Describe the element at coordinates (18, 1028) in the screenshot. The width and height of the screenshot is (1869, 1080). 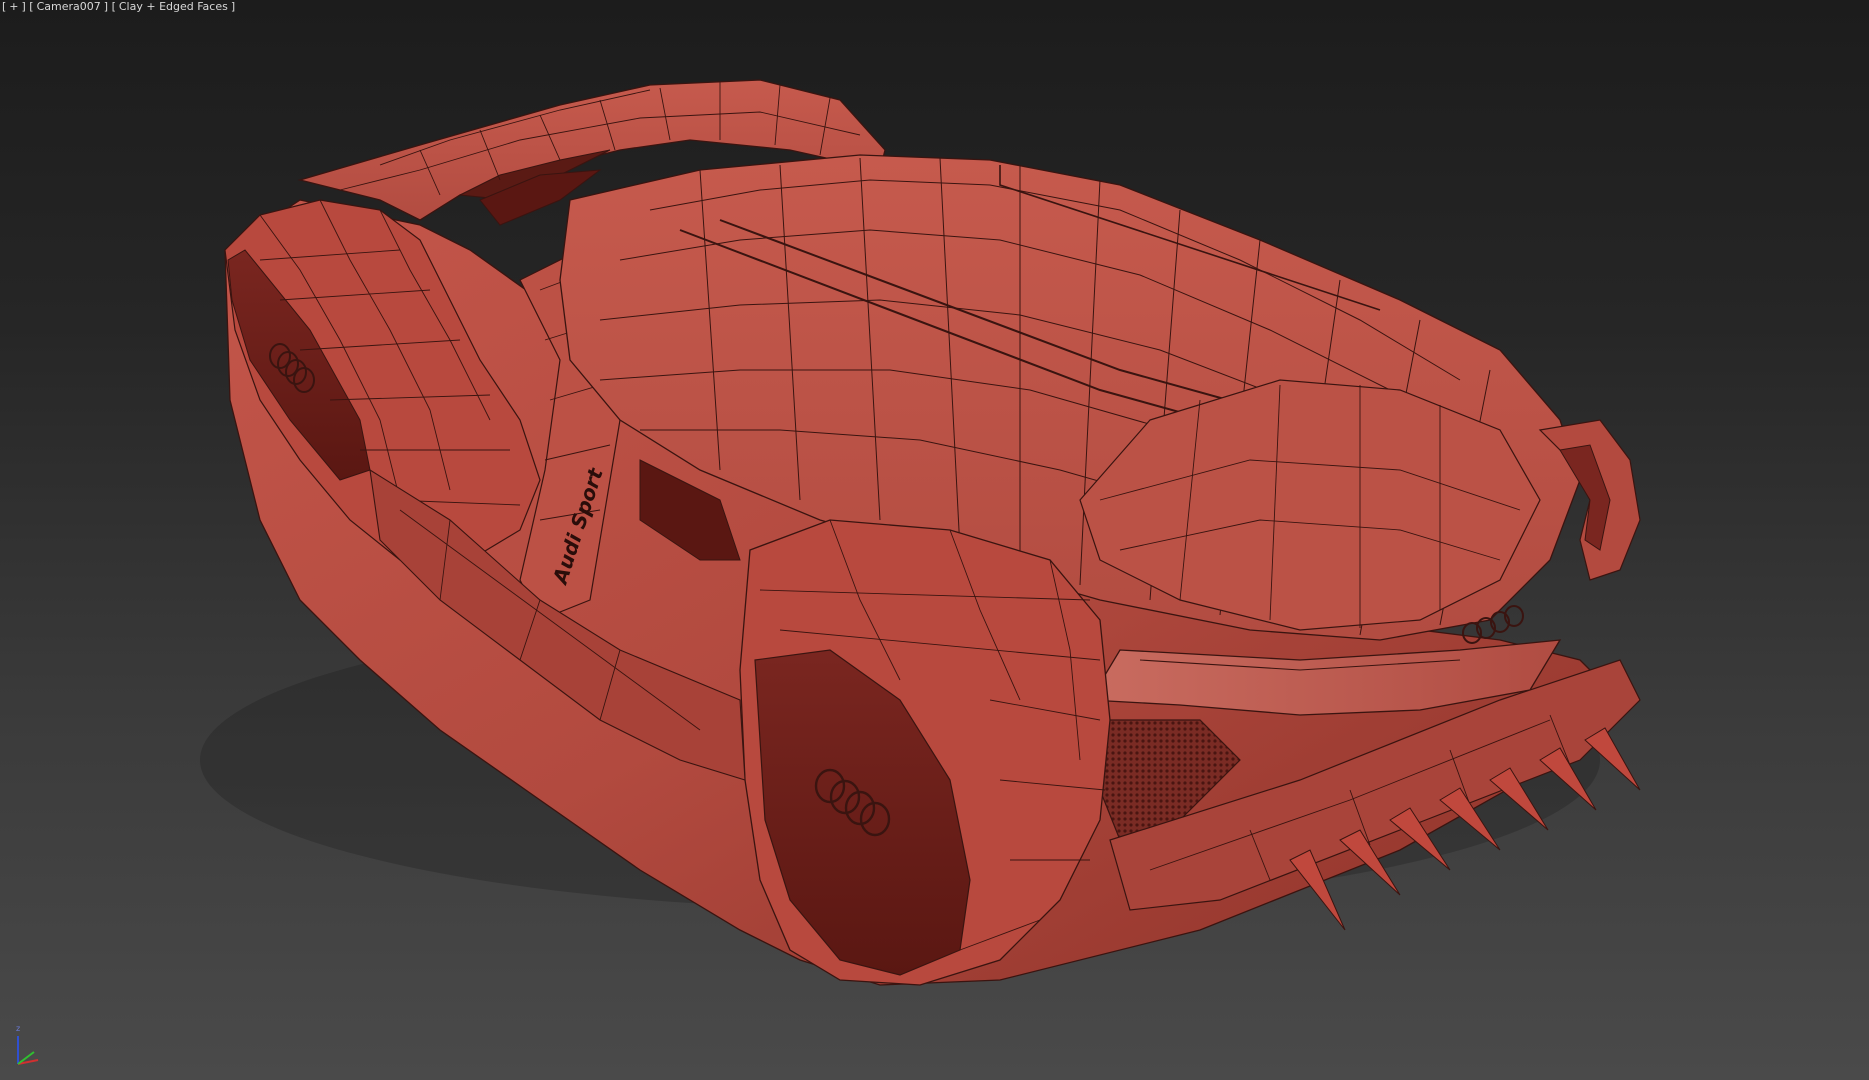
I see `axis-z-label: z` at that location.